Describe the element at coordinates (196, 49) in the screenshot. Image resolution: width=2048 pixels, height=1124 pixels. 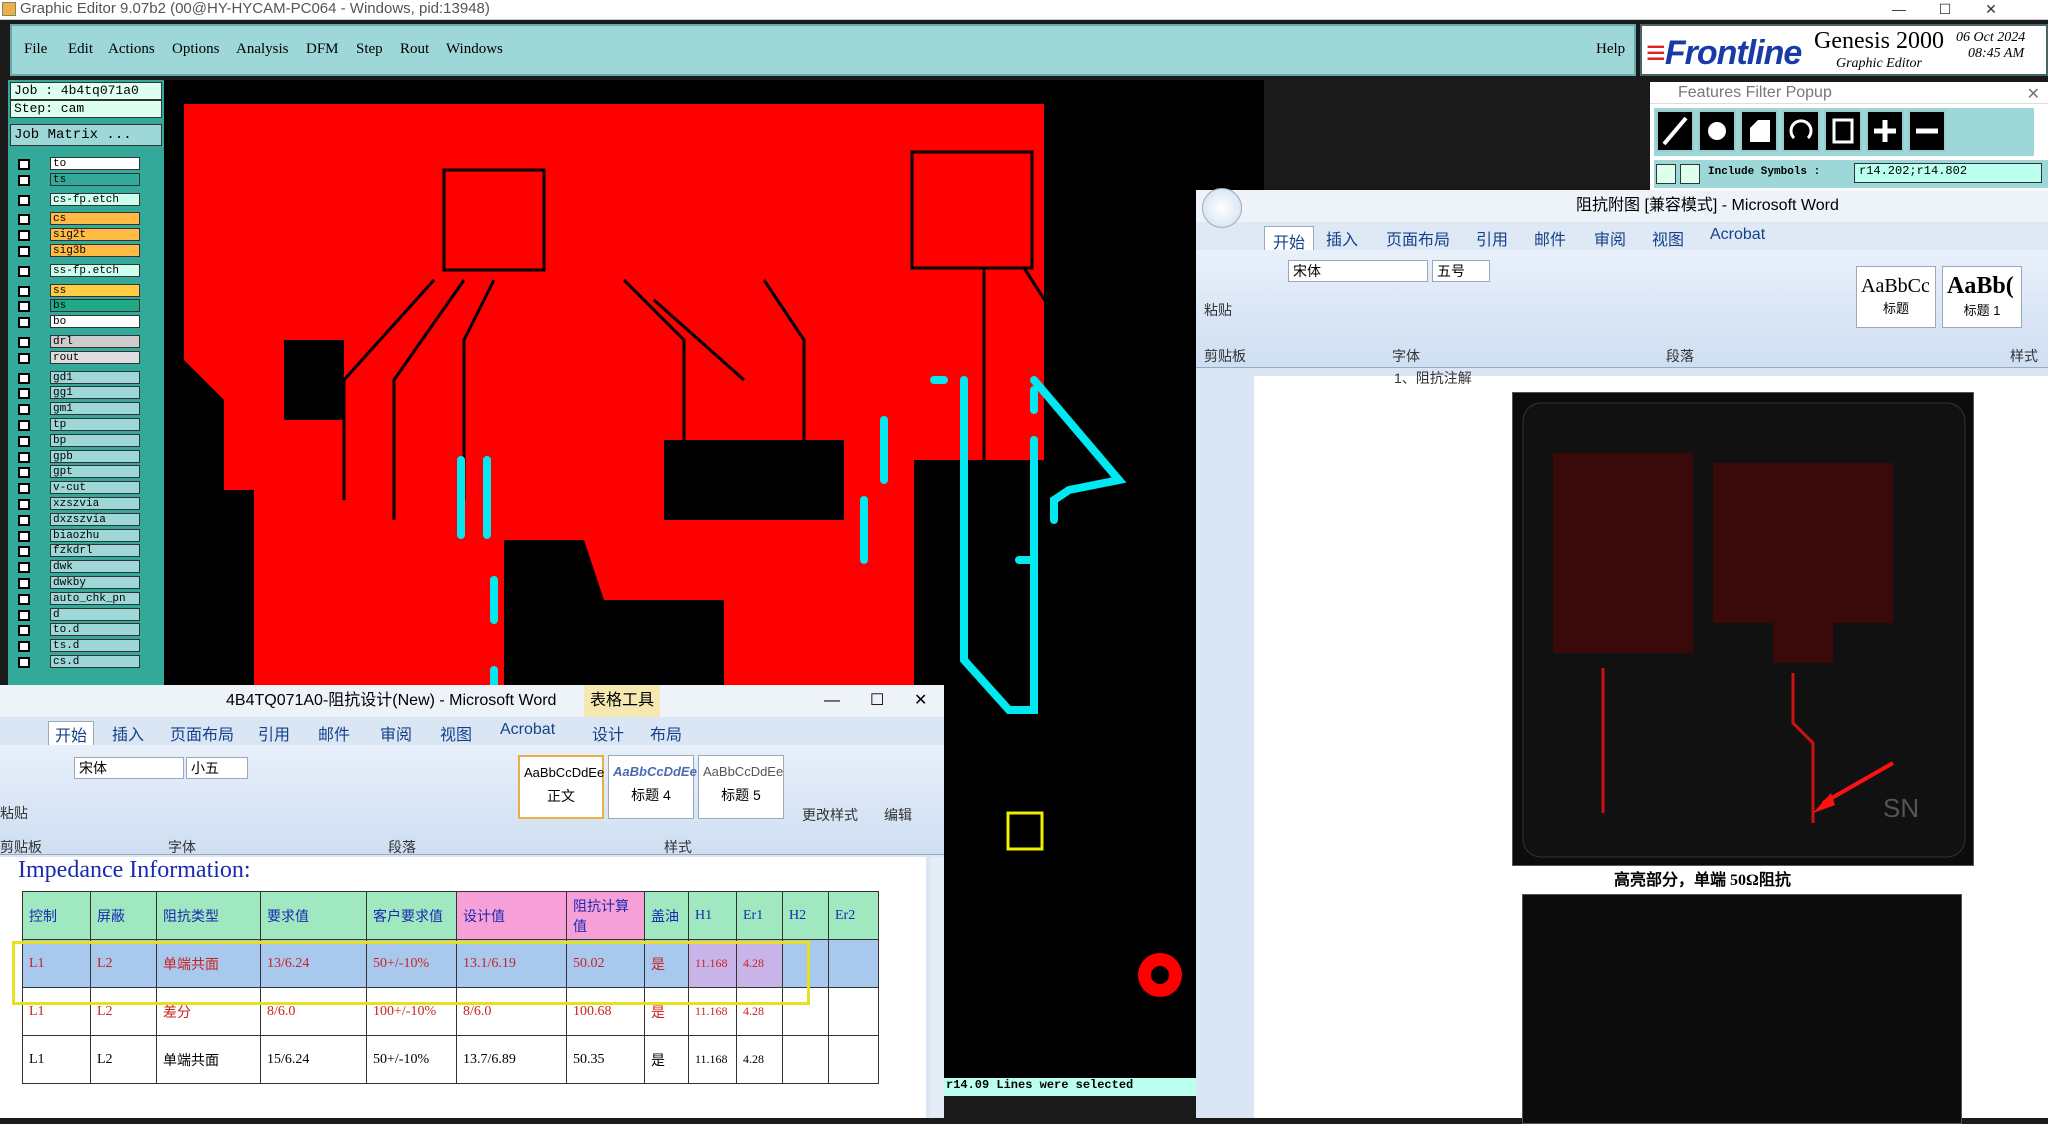
I see `menu-options: Options` at that location.